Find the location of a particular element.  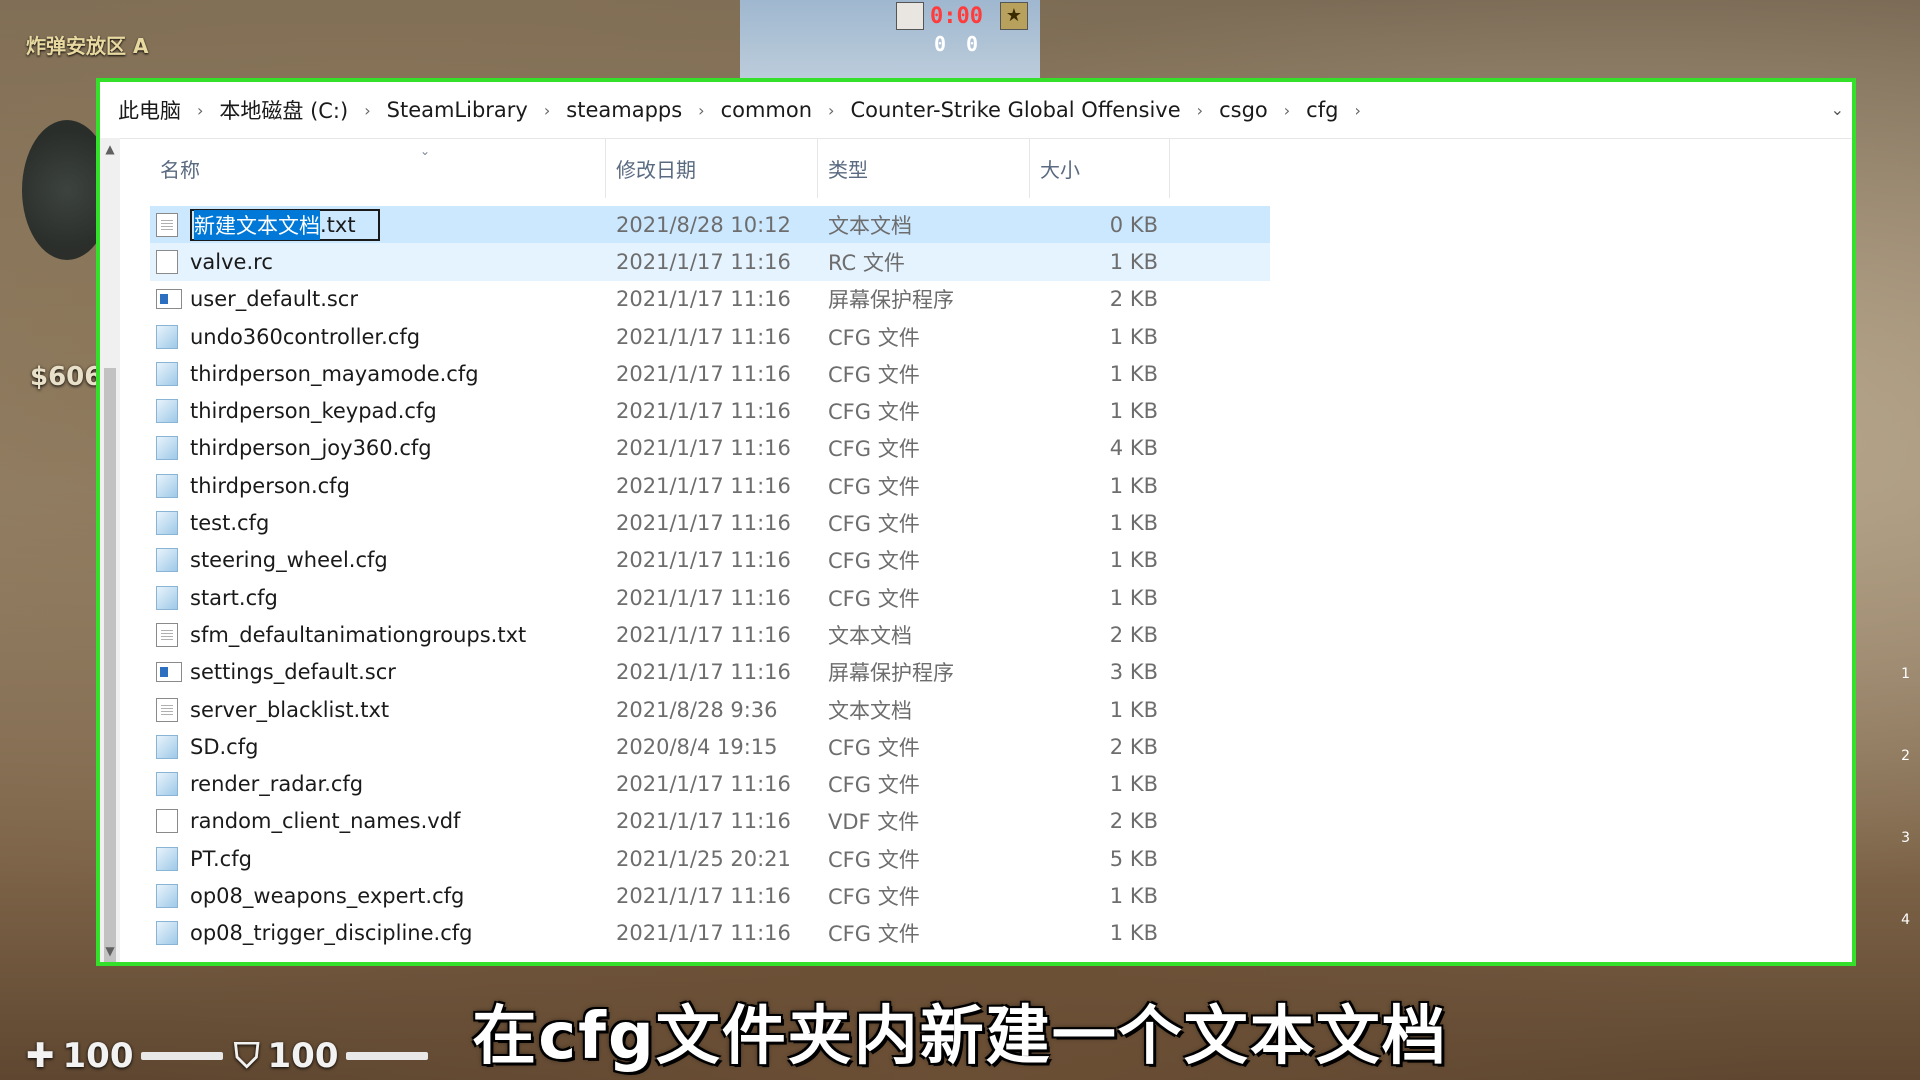

rename-extension-text: .txt is located at coordinates (338, 224).